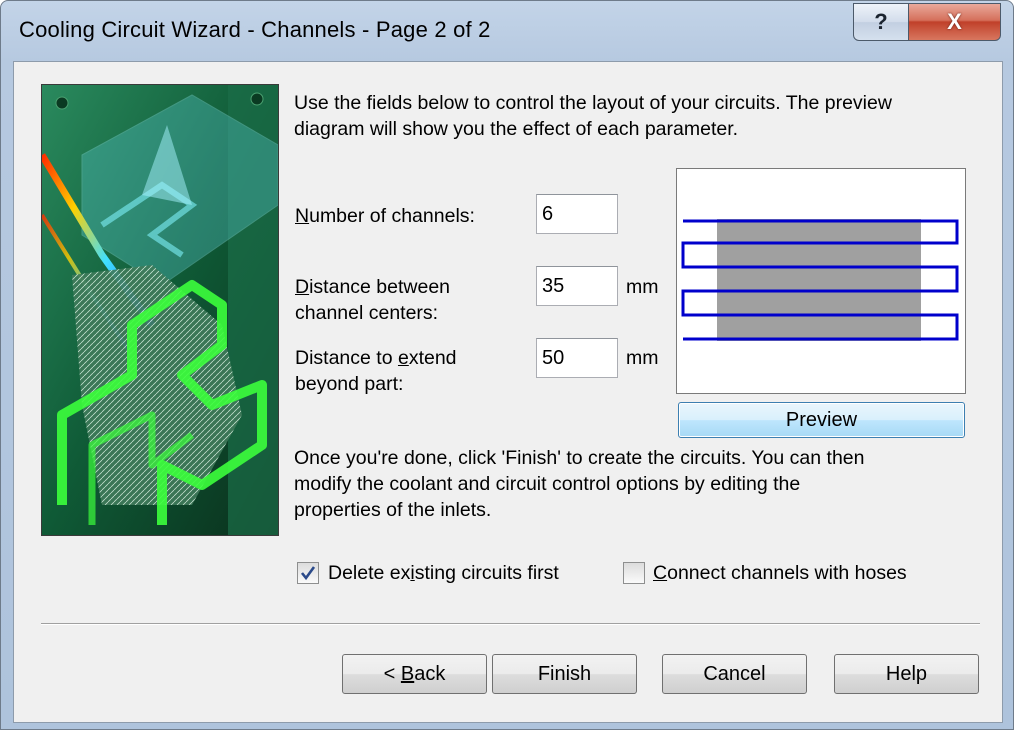 This screenshot has width=1016, height=732. What do you see at coordinates (349, 384) in the screenshot?
I see `label-text-line2: beyond part:` at bounding box center [349, 384].